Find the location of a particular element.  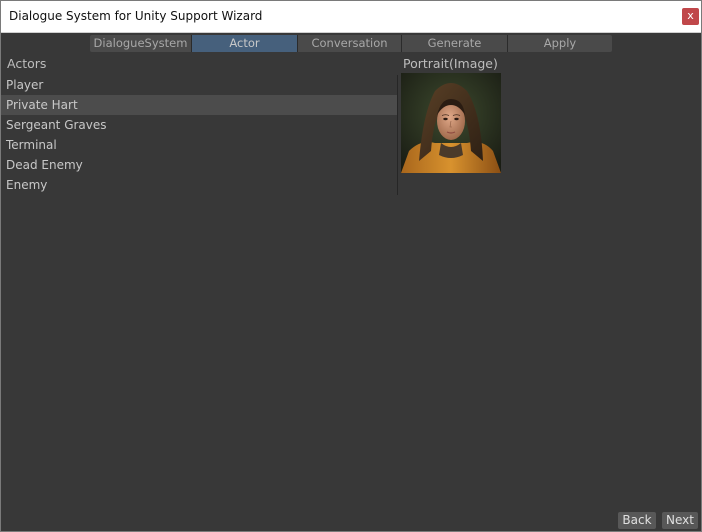

tab-dialoguesystem: DialogueSystem is located at coordinates (141, 43).